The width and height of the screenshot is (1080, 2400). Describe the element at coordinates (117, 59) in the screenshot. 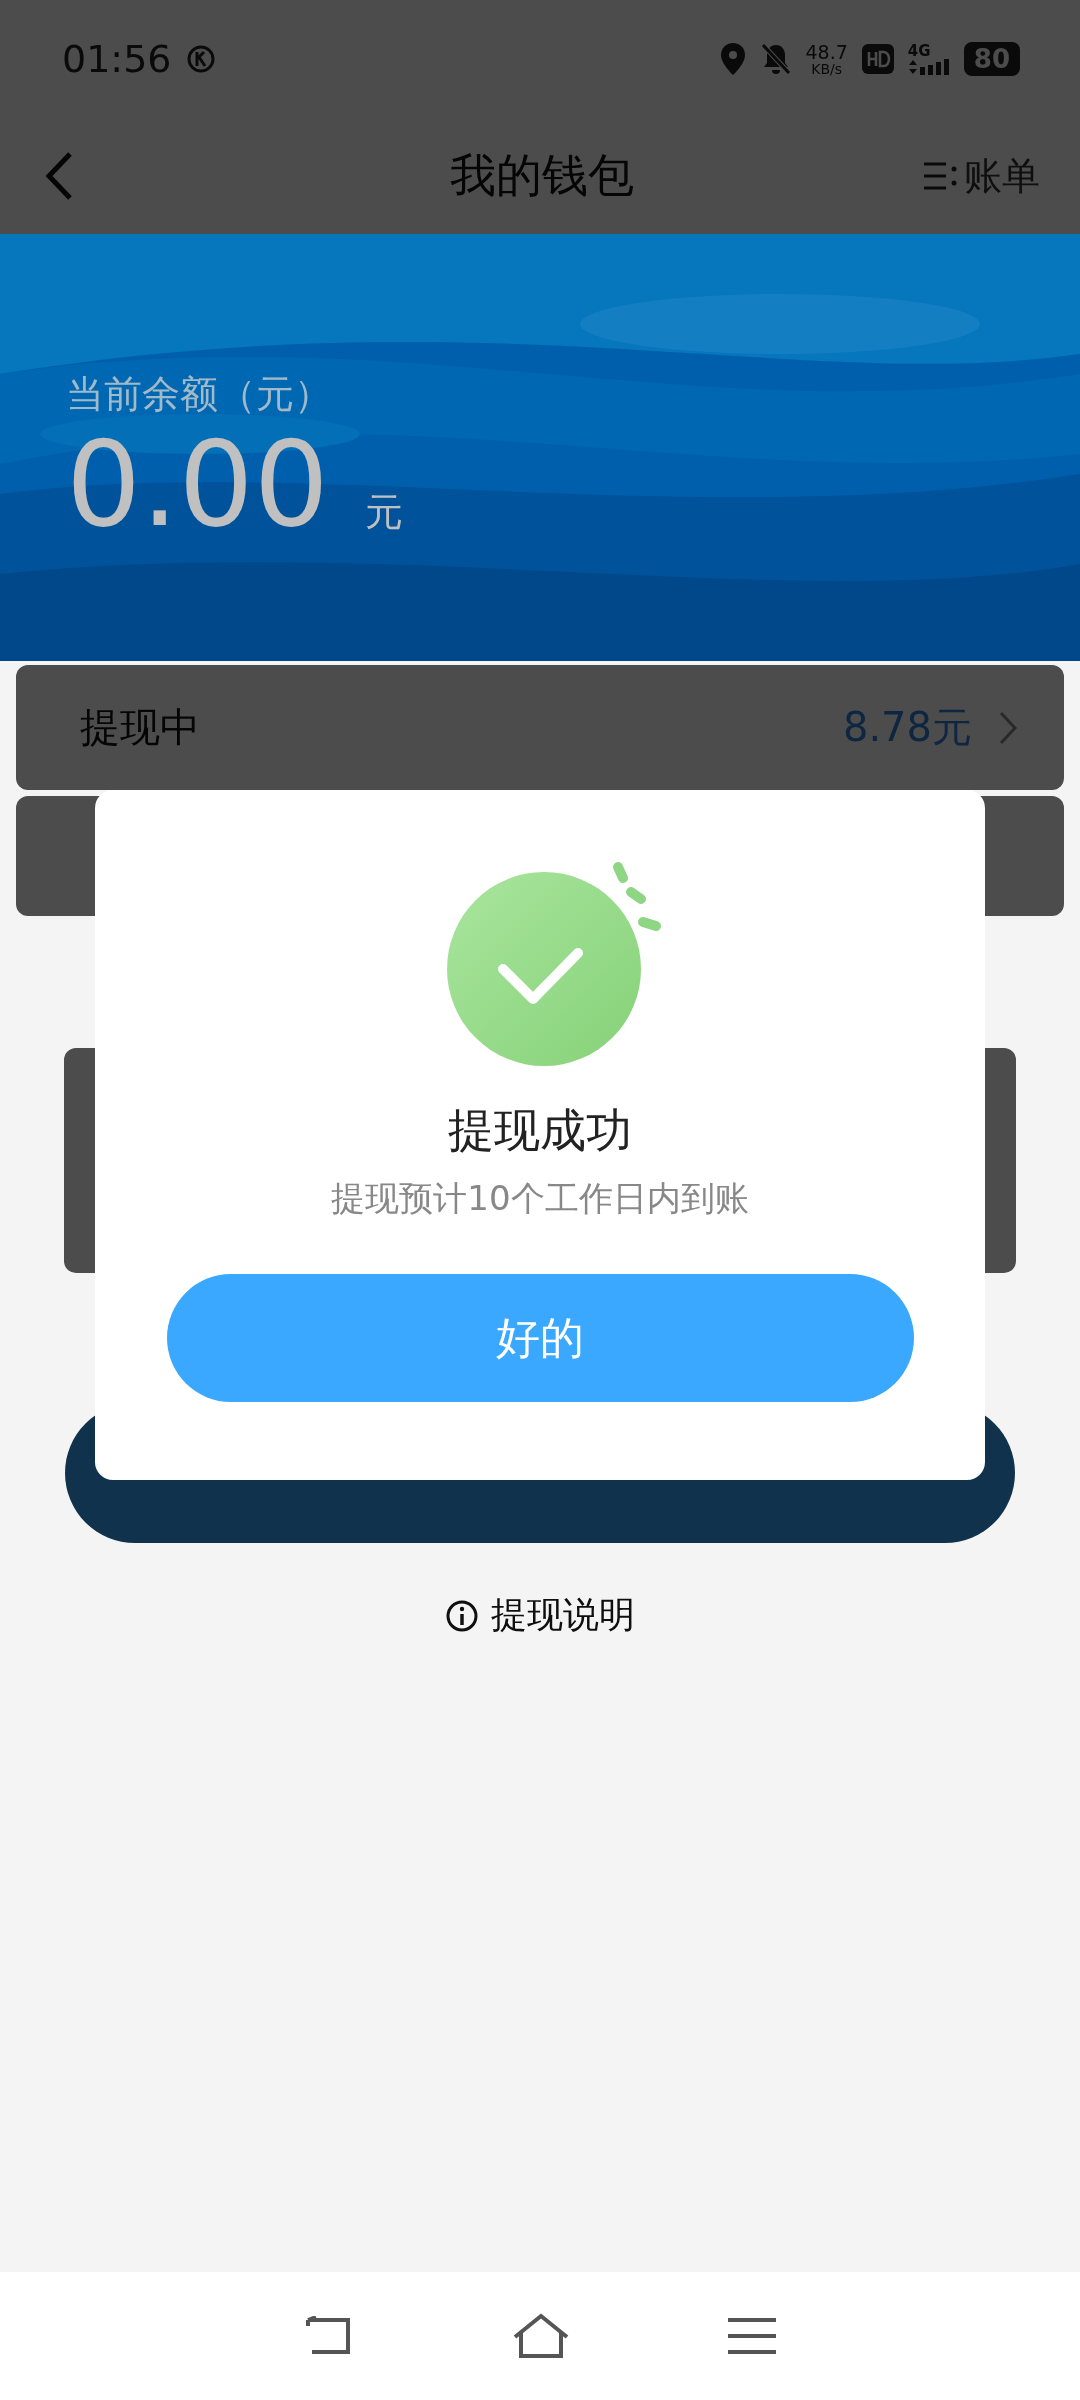

I see `status-time: 01:56` at that location.